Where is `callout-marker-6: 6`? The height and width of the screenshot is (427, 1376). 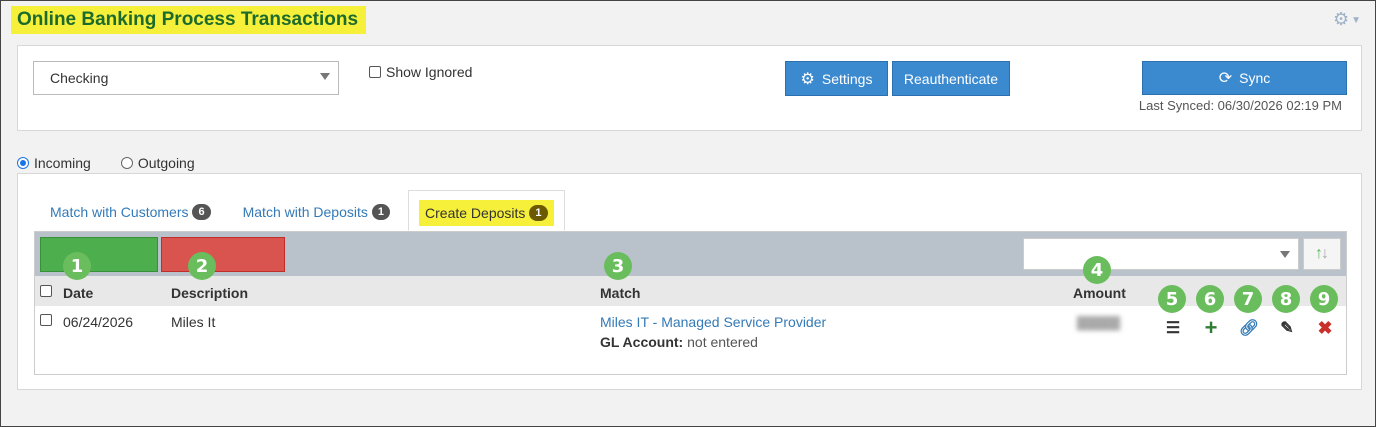
callout-marker-6: 6 is located at coordinates (1210, 299).